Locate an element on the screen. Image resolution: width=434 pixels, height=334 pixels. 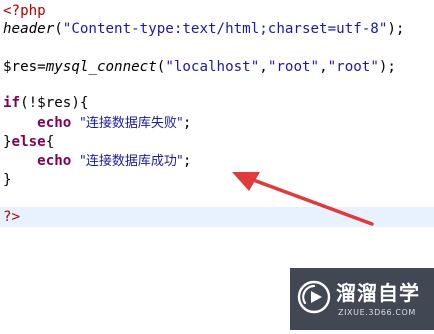
code-line-6: if(!$res){ is located at coordinates (45, 103).